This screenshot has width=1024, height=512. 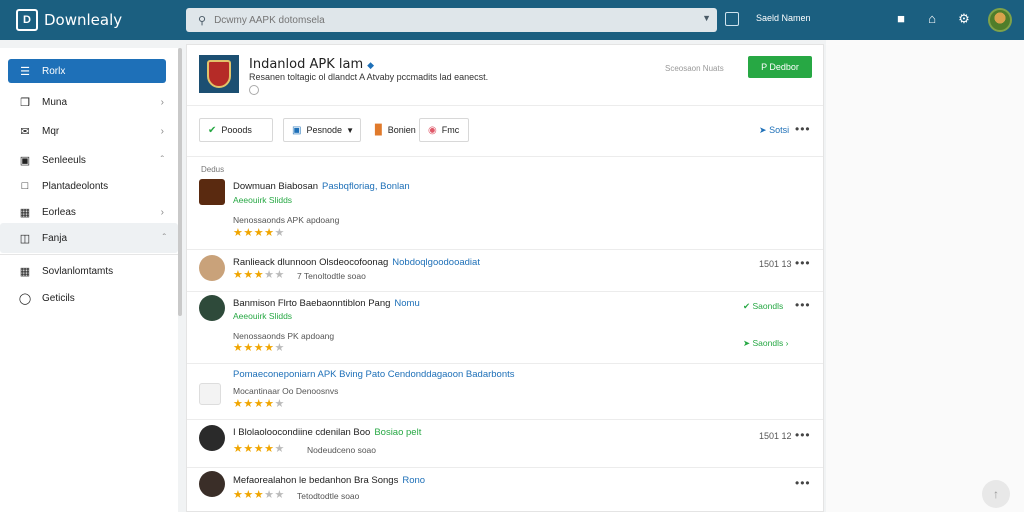 I want to click on review-action: ✔ Saondls, so click(x=763, y=306).